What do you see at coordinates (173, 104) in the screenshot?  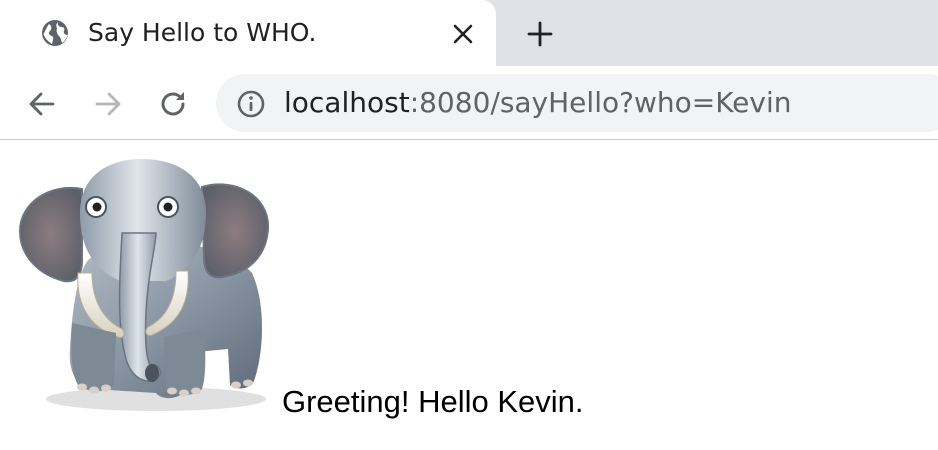 I see `reload-icon` at bounding box center [173, 104].